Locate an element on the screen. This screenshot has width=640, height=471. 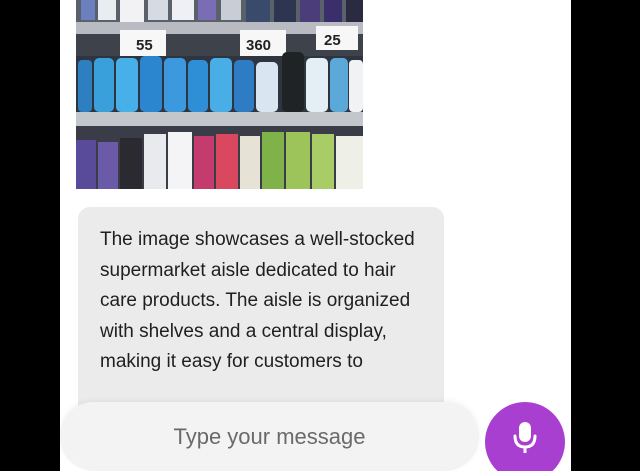
message-composer is located at coordinates (269, 436).